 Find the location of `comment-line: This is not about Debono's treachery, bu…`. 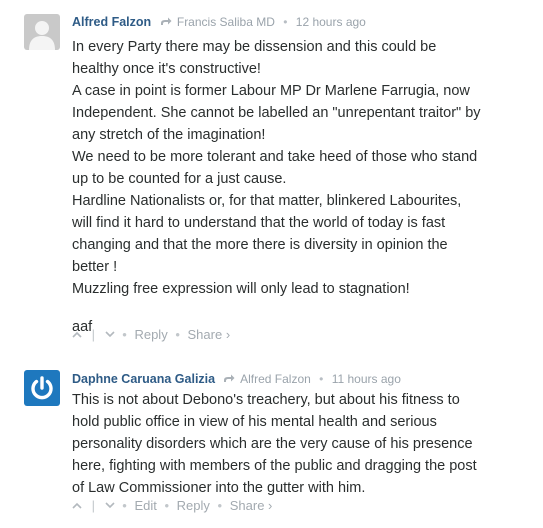

comment-line: This is not about Debono's treachery, bu… is located at coordinates (266, 400).